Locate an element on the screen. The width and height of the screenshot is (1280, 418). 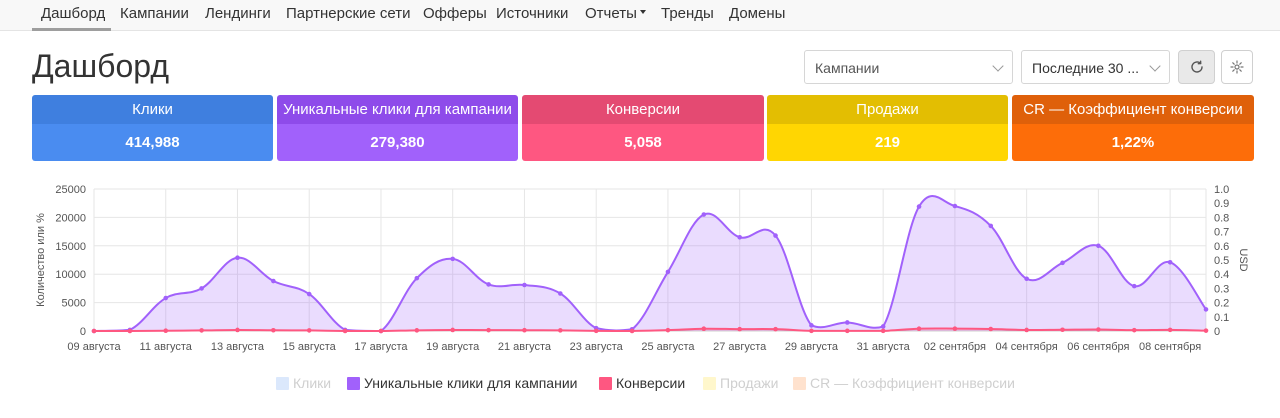
y2-tick-label: 0.1 is located at coordinates (1221, 318).